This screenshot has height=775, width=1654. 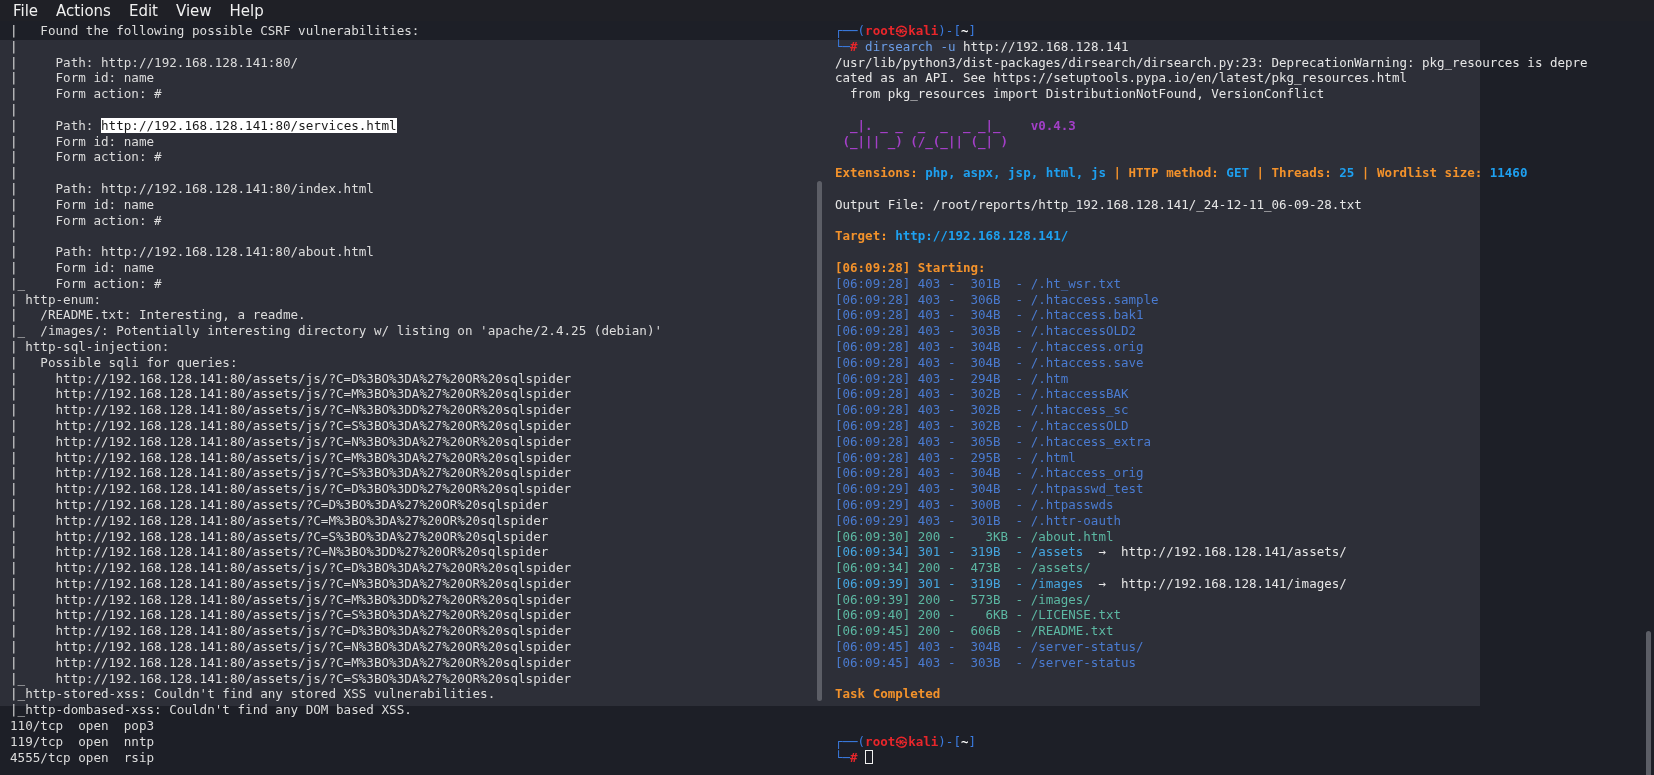 What do you see at coordinates (211, 710) in the screenshot?
I see `terminal-line: |_http-dombased-xss: Couldn't find any DOM based XSS.` at bounding box center [211, 710].